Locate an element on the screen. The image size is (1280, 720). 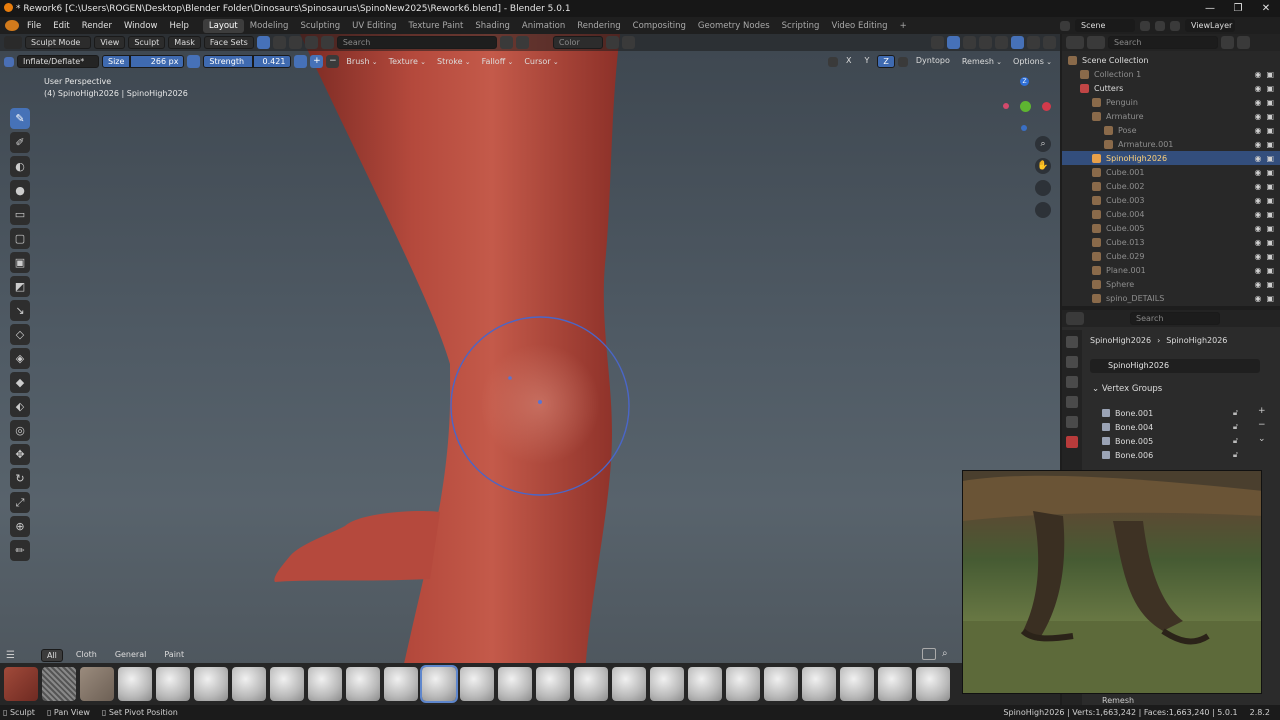
color-attribute-button: Color is located at coordinates (577, 42).